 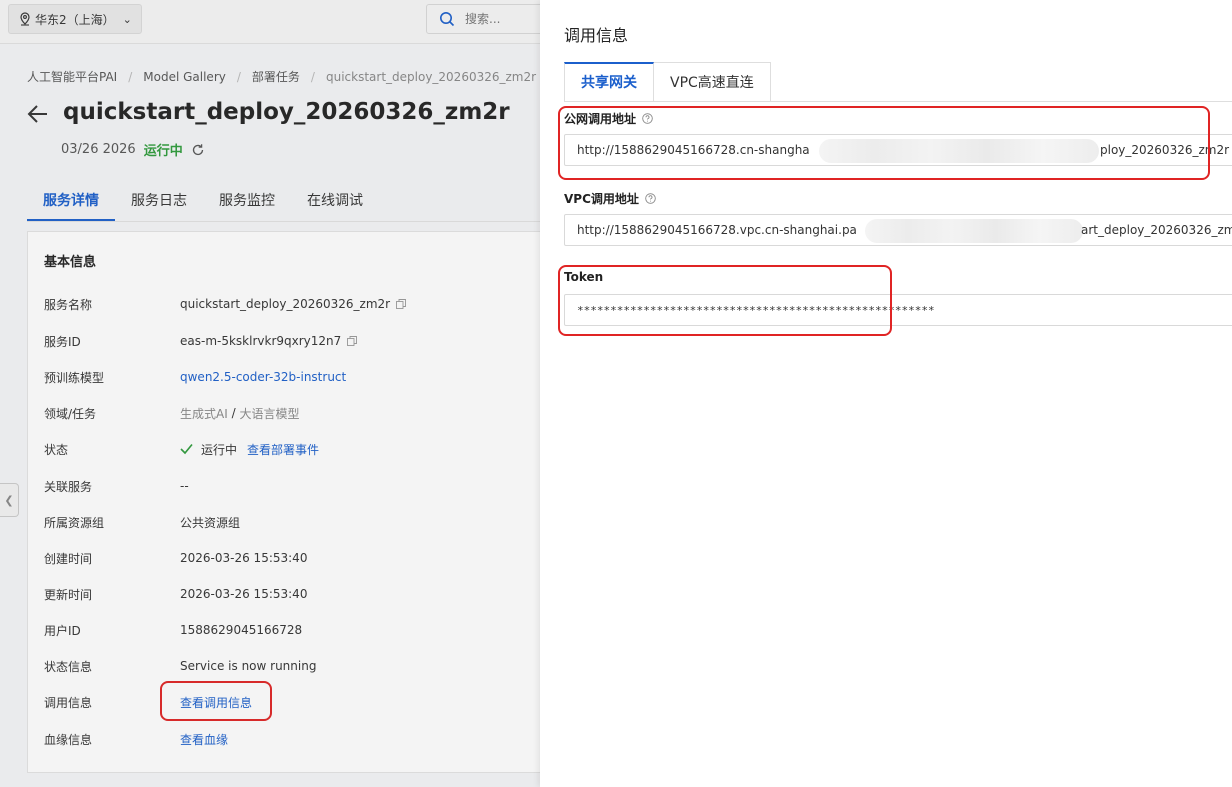 I want to click on info-label: 用户ID, so click(x=62, y=630).